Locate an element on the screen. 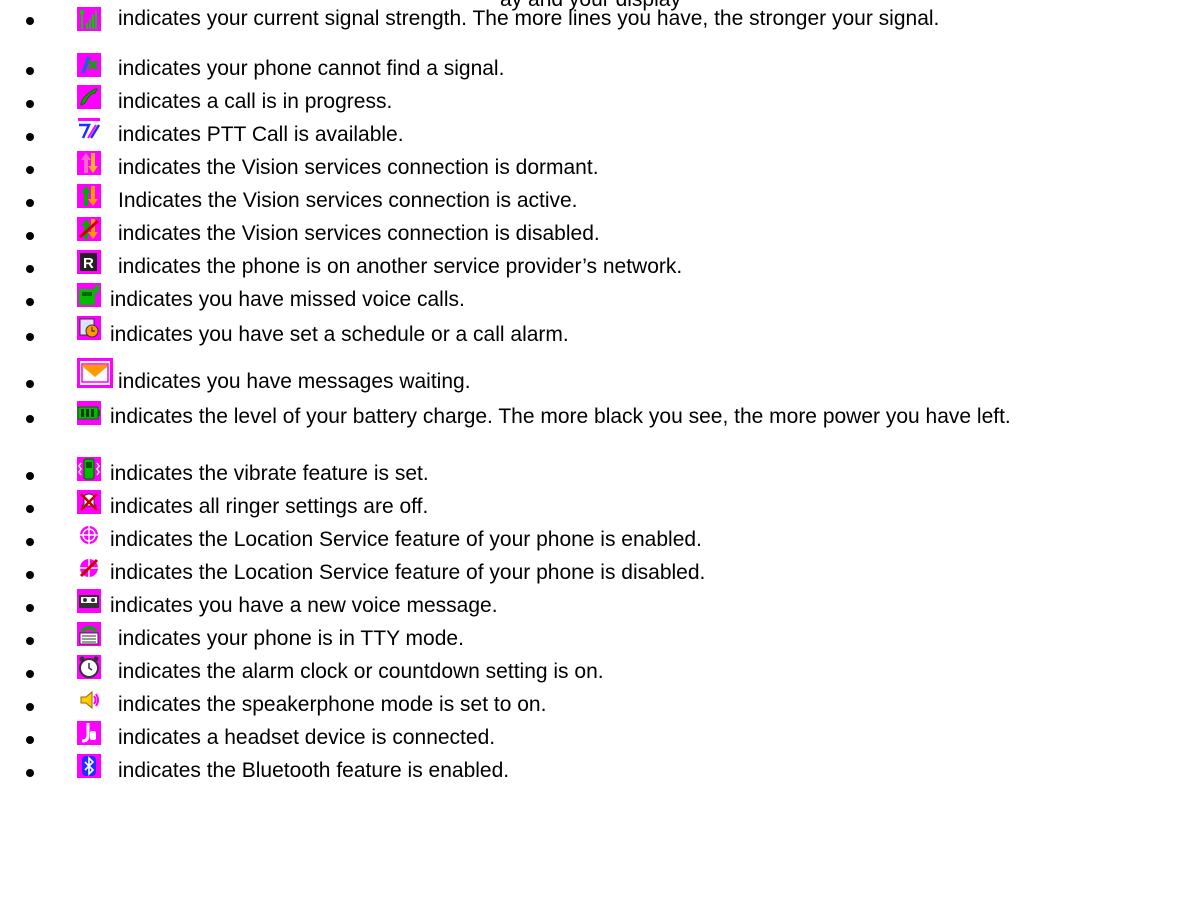 Image resolution: width=1195 pixels, height=900 pixels. roaming-icon: R is located at coordinates (89, 262).